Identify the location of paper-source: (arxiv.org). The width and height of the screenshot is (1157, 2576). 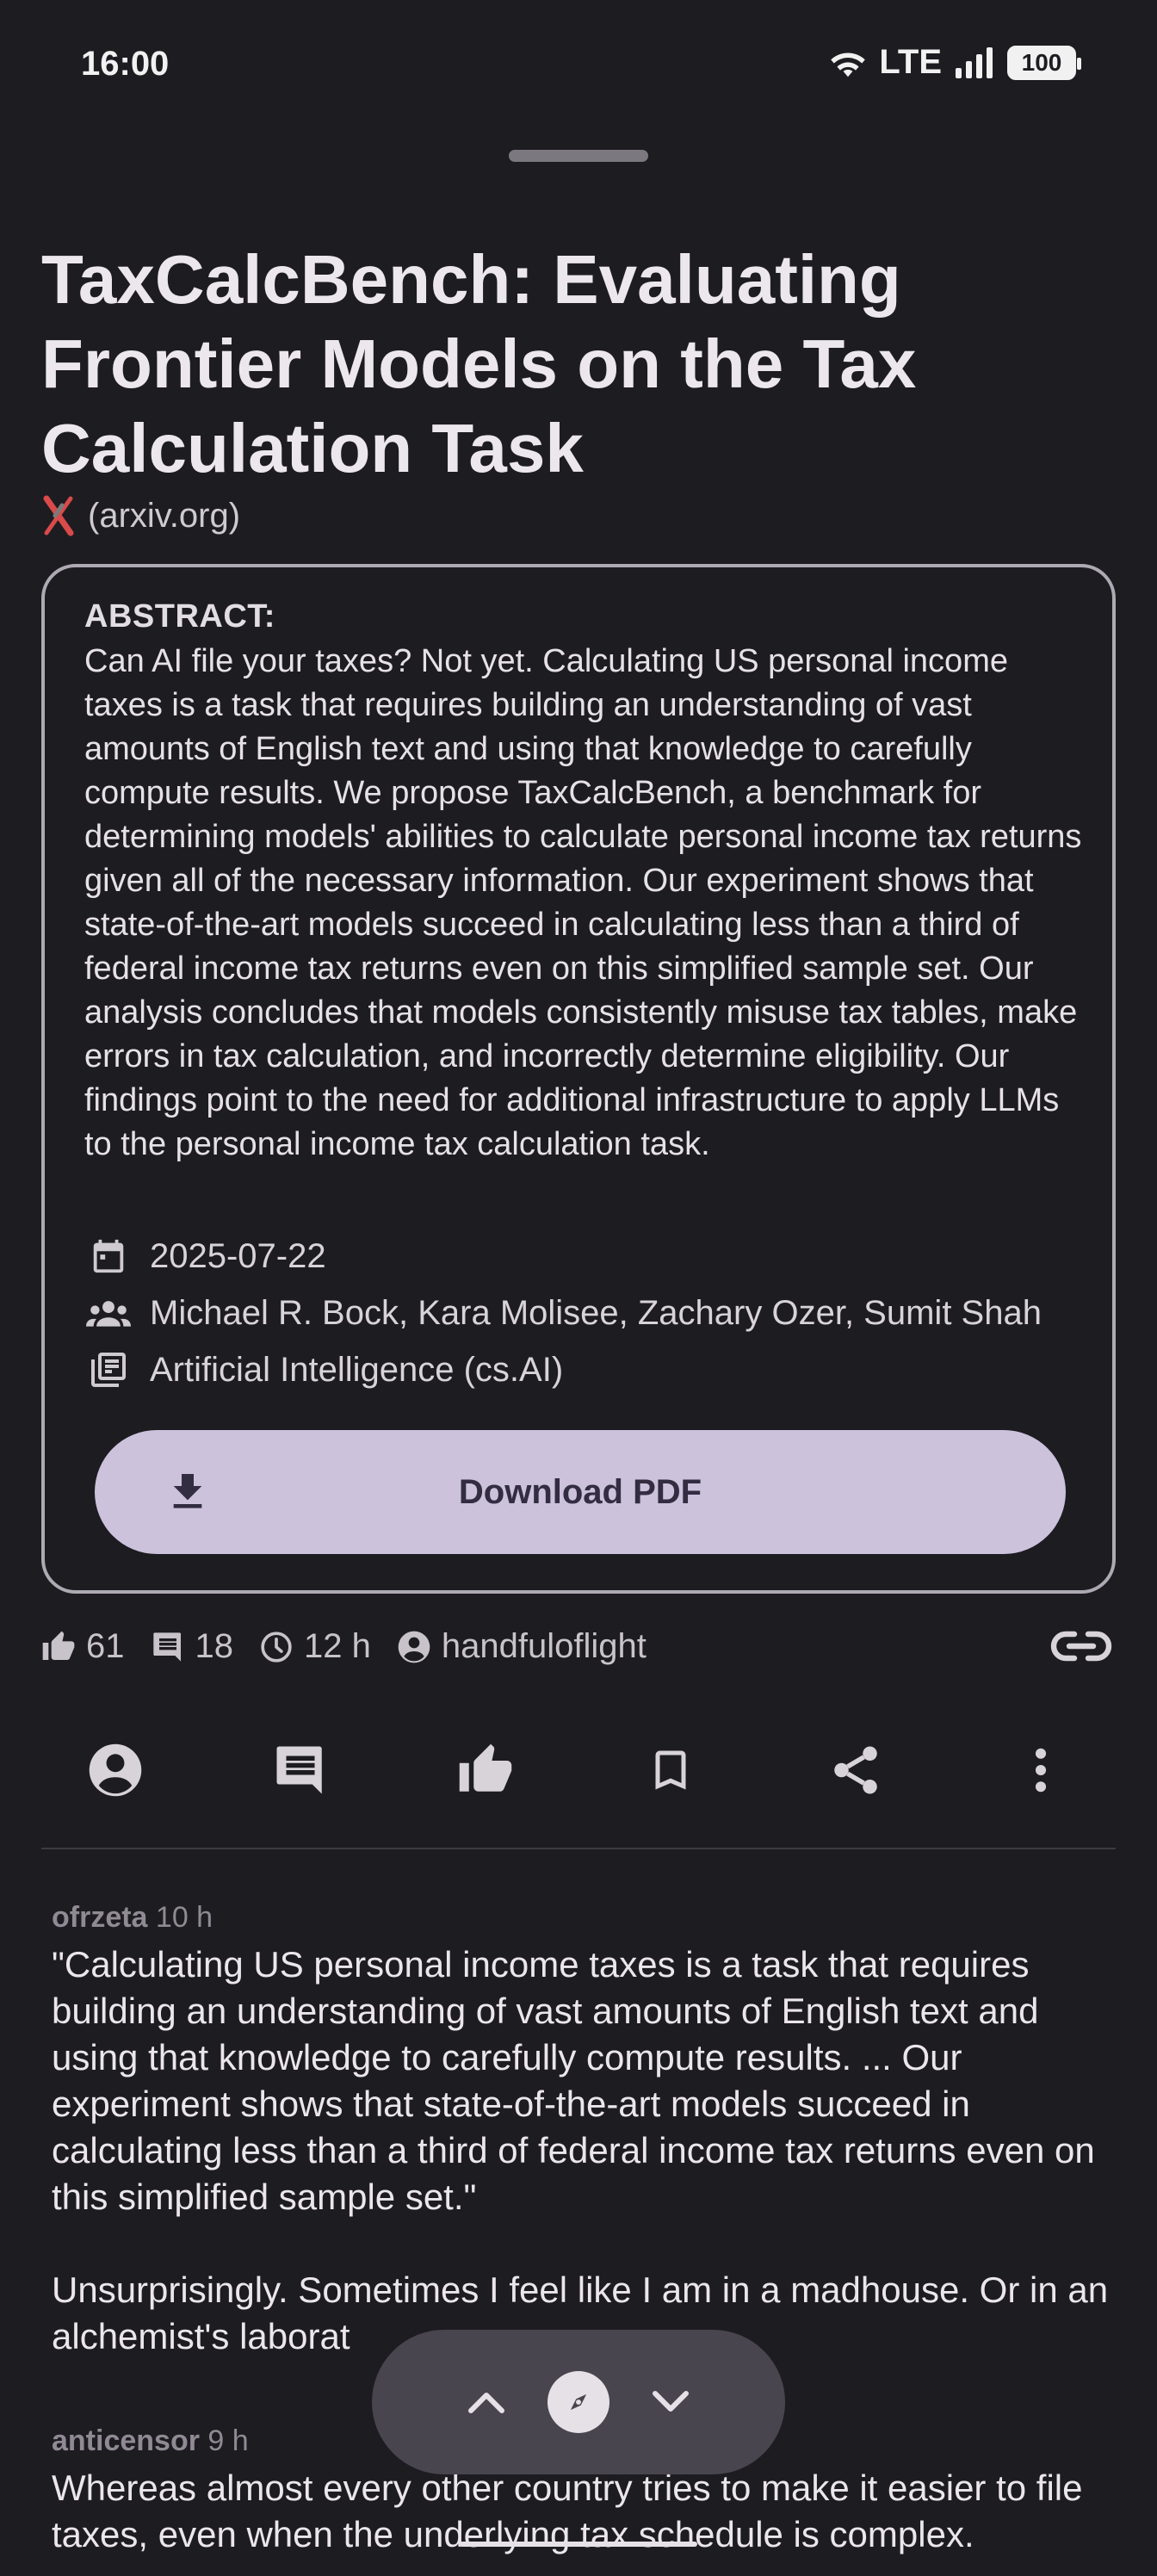
(141, 516).